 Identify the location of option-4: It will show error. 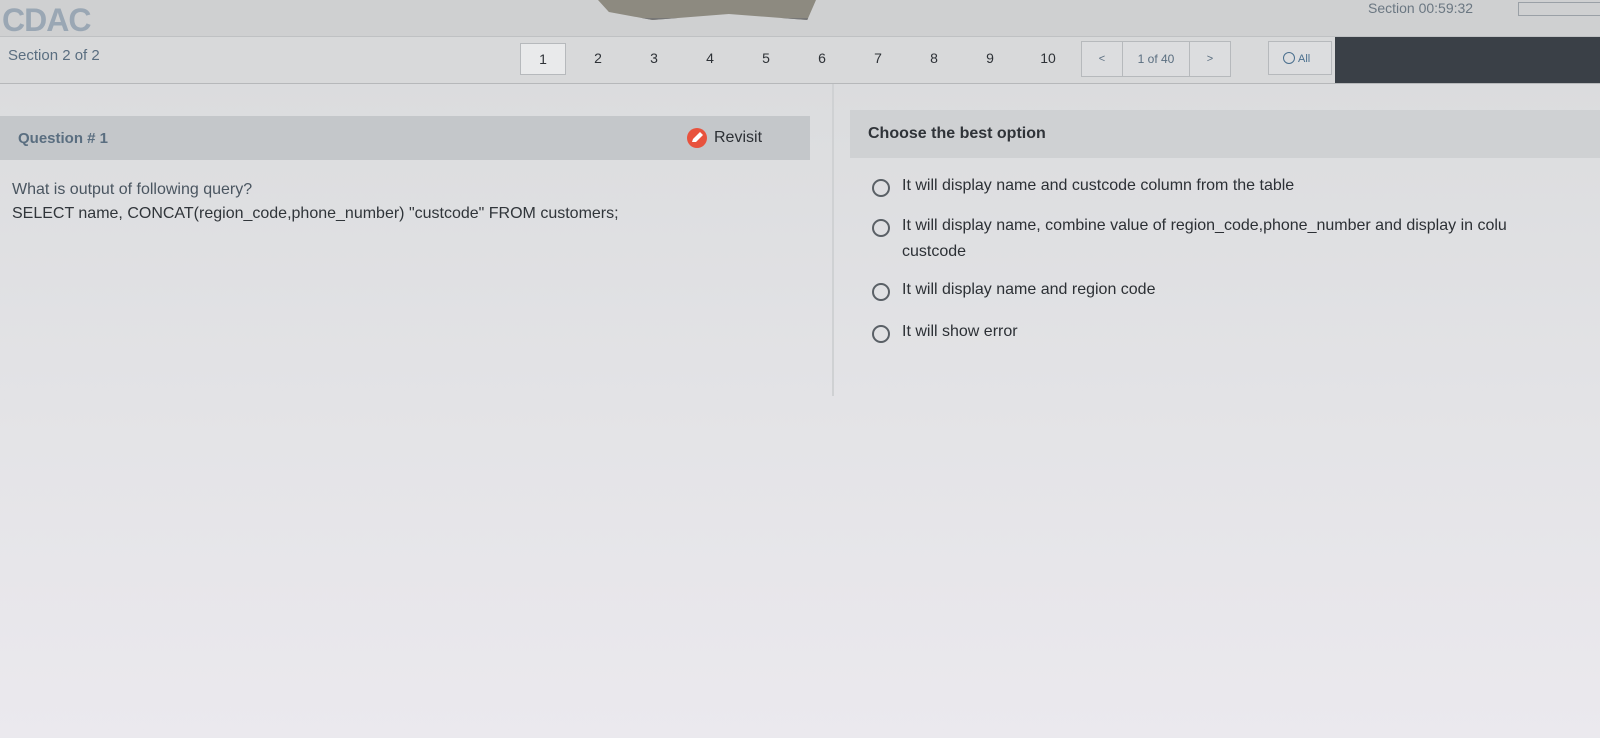
(945, 334).